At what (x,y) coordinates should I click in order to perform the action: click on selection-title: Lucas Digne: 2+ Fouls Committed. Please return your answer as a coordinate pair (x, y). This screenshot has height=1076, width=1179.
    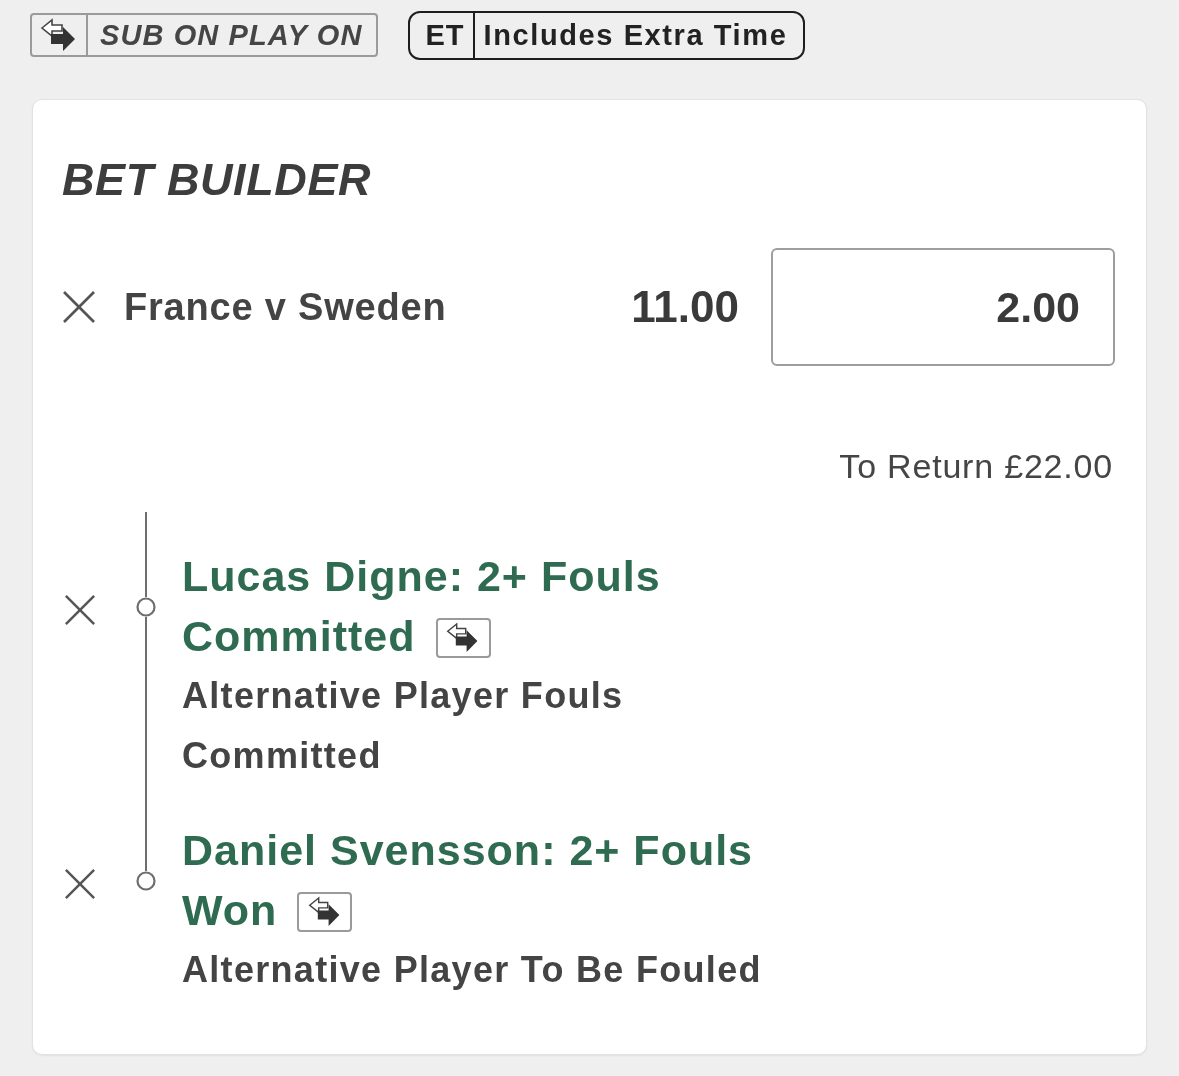
    Looking at the image, I should click on (421, 606).